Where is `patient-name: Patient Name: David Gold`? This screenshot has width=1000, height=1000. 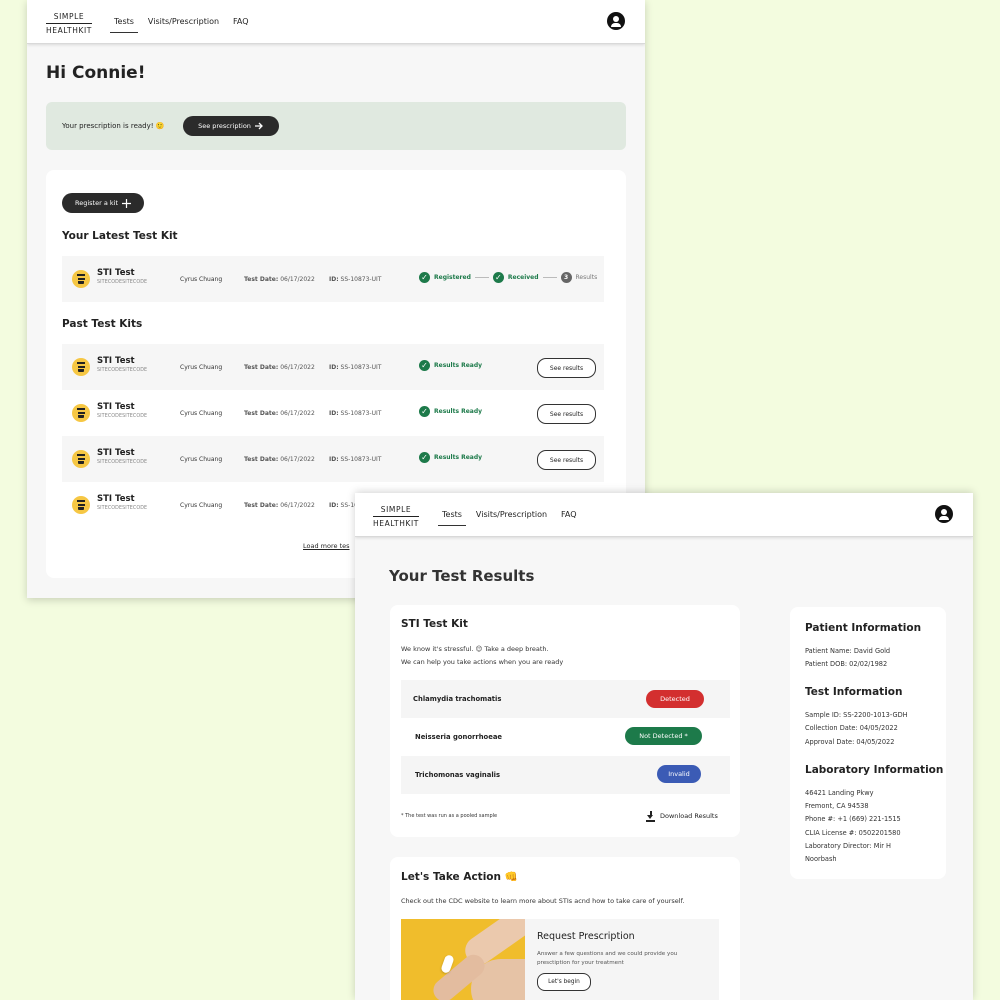 patient-name: Patient Name: David Gold is located at coordinates (848, 651).